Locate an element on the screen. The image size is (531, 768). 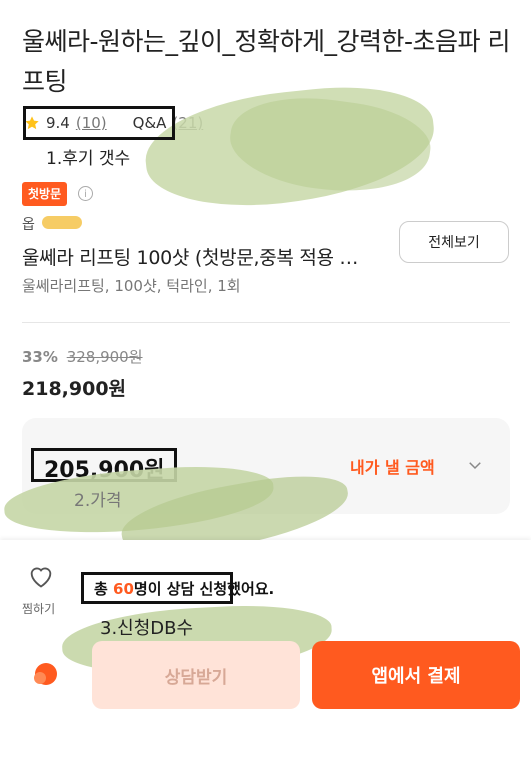
application-count-text: 총 60명이 상담 신청했어요. is located at coordinates (184, 588).